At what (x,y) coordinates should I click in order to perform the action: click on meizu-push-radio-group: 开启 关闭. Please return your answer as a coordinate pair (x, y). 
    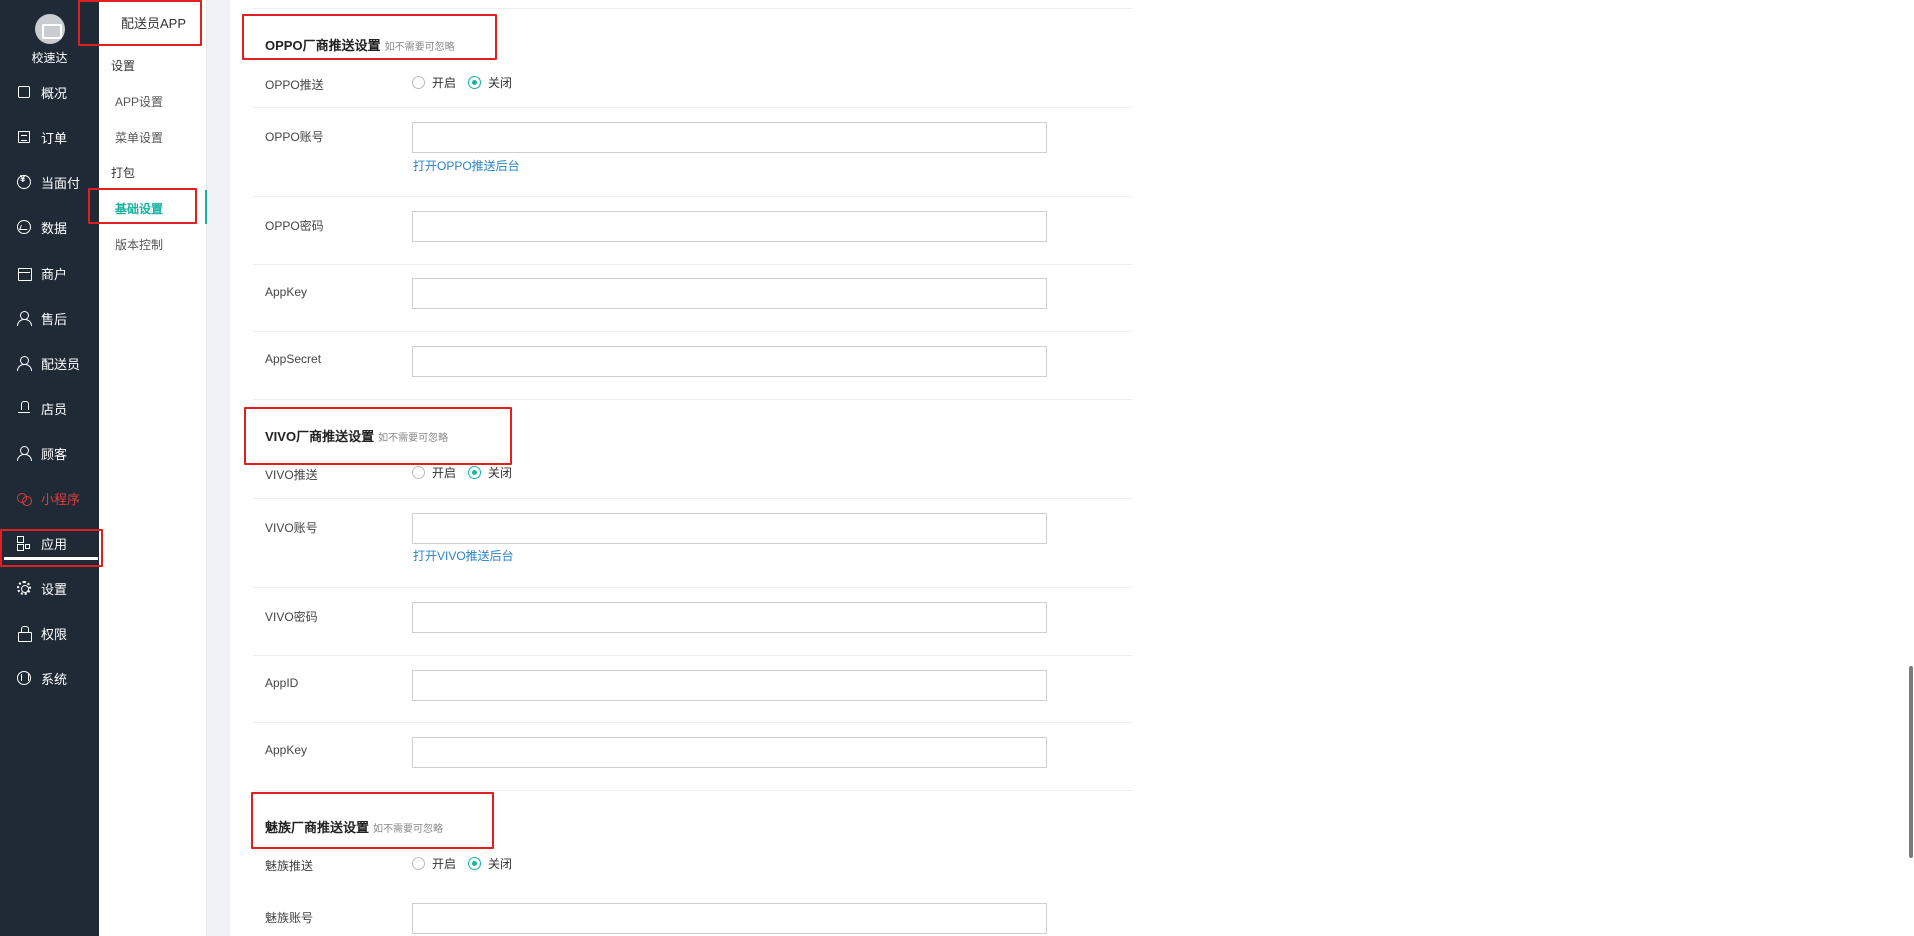
    Looking at the image, I should click on (468, 863).